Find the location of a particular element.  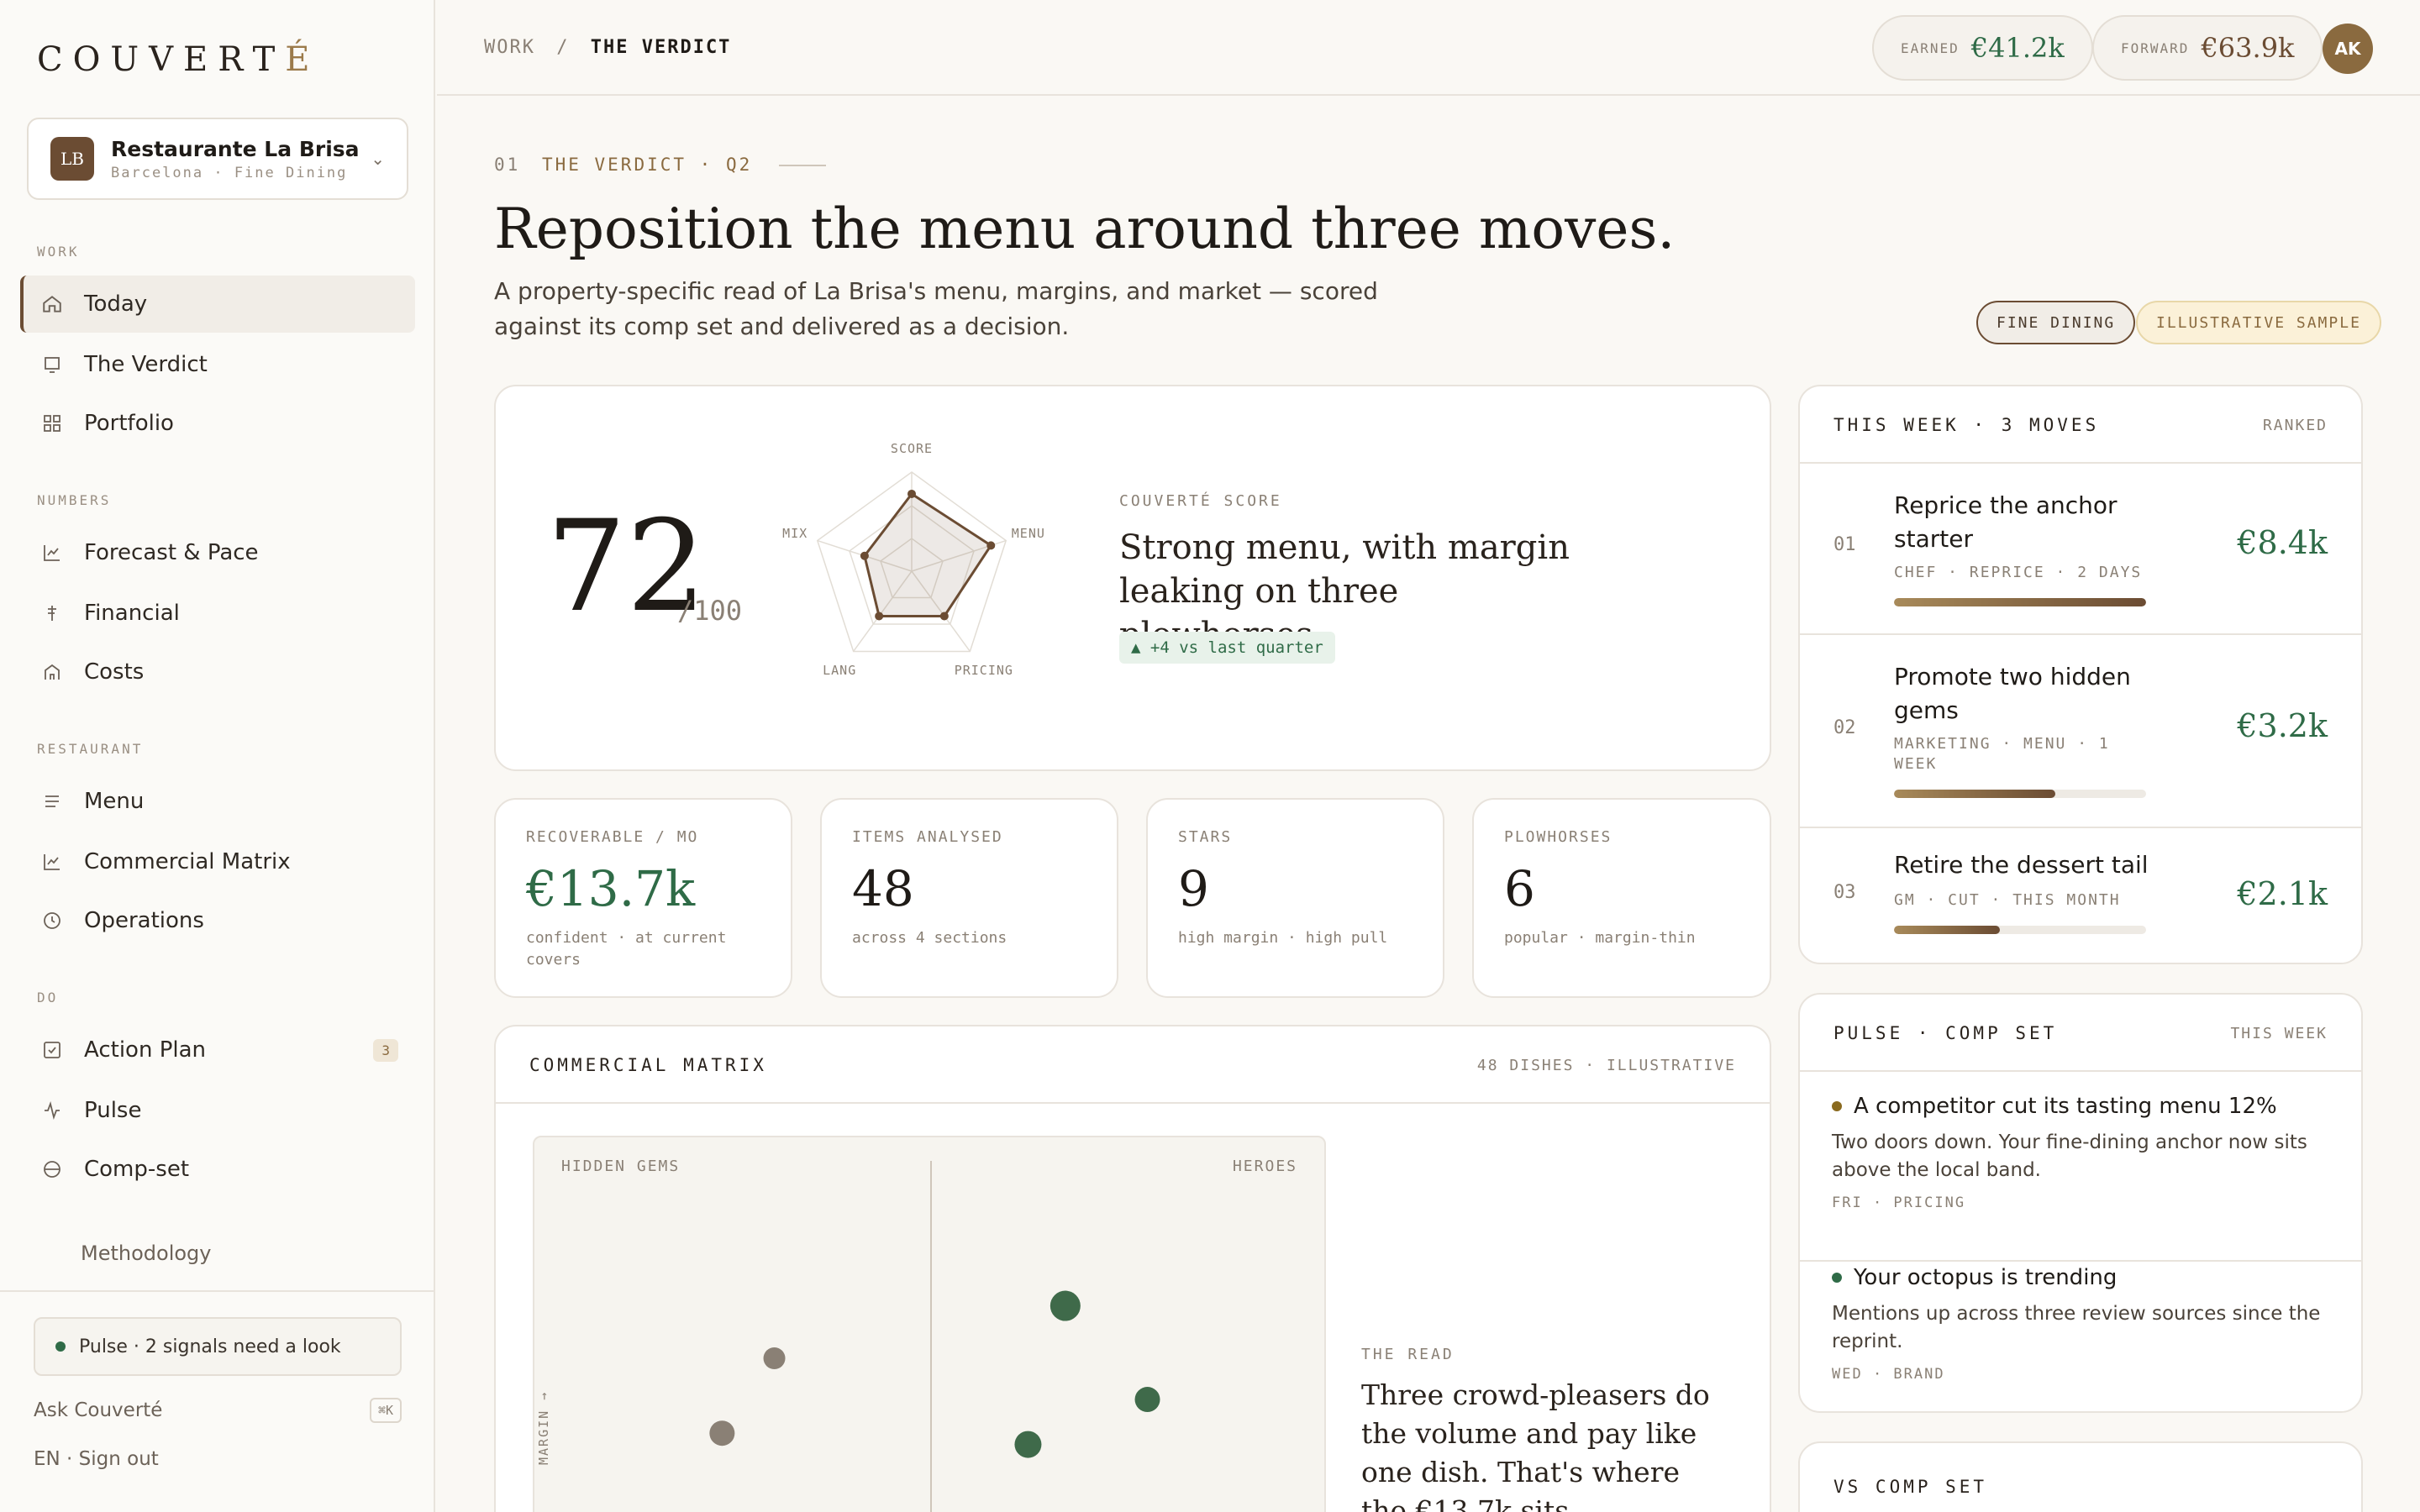

move-index: 02 is located at coordinates (1845, 727).